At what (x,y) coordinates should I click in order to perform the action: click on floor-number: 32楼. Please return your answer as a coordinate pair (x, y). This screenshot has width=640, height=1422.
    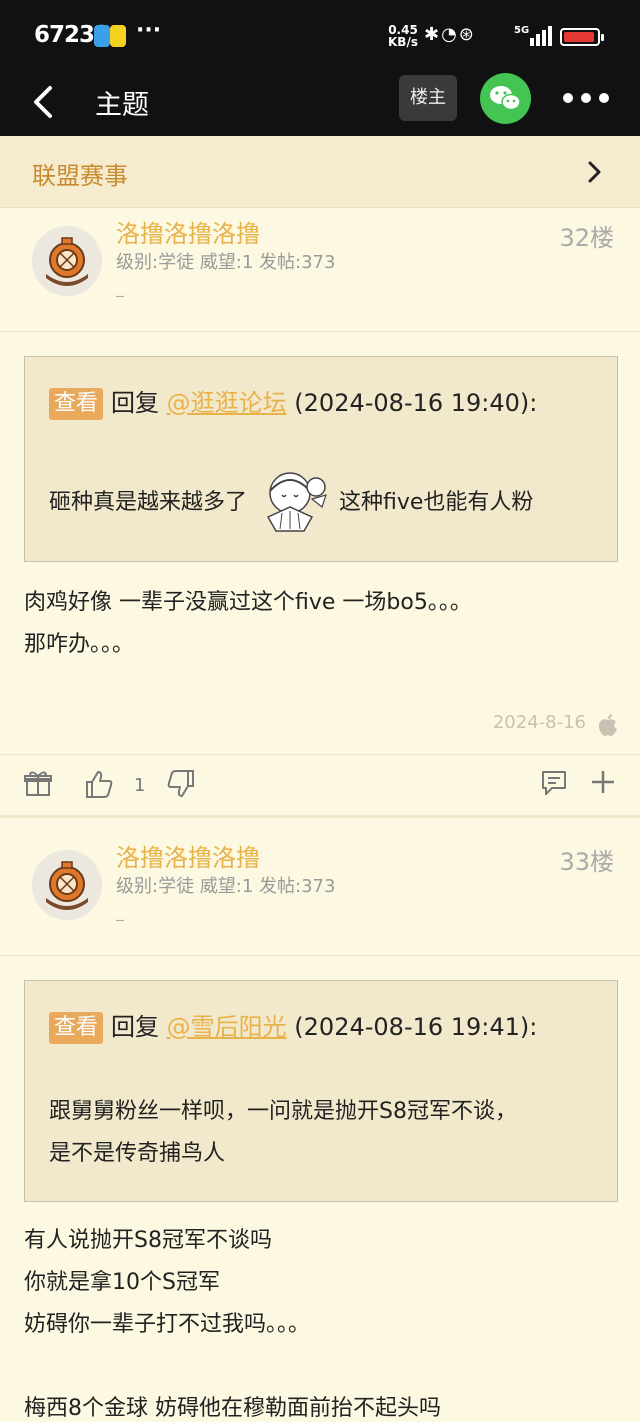
    Looking at the image, I should click on (586, 238).